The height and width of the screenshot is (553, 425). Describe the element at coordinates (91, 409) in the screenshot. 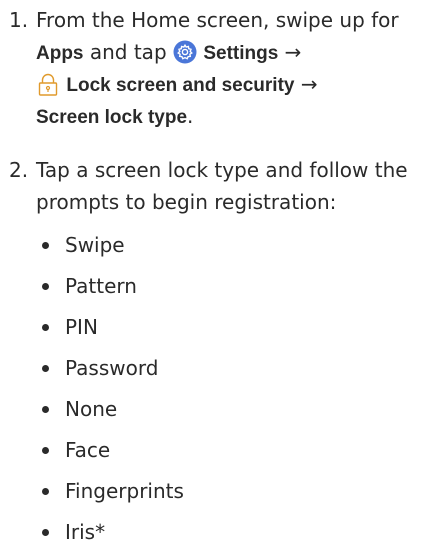

I see `list-item-label: None` at that location.